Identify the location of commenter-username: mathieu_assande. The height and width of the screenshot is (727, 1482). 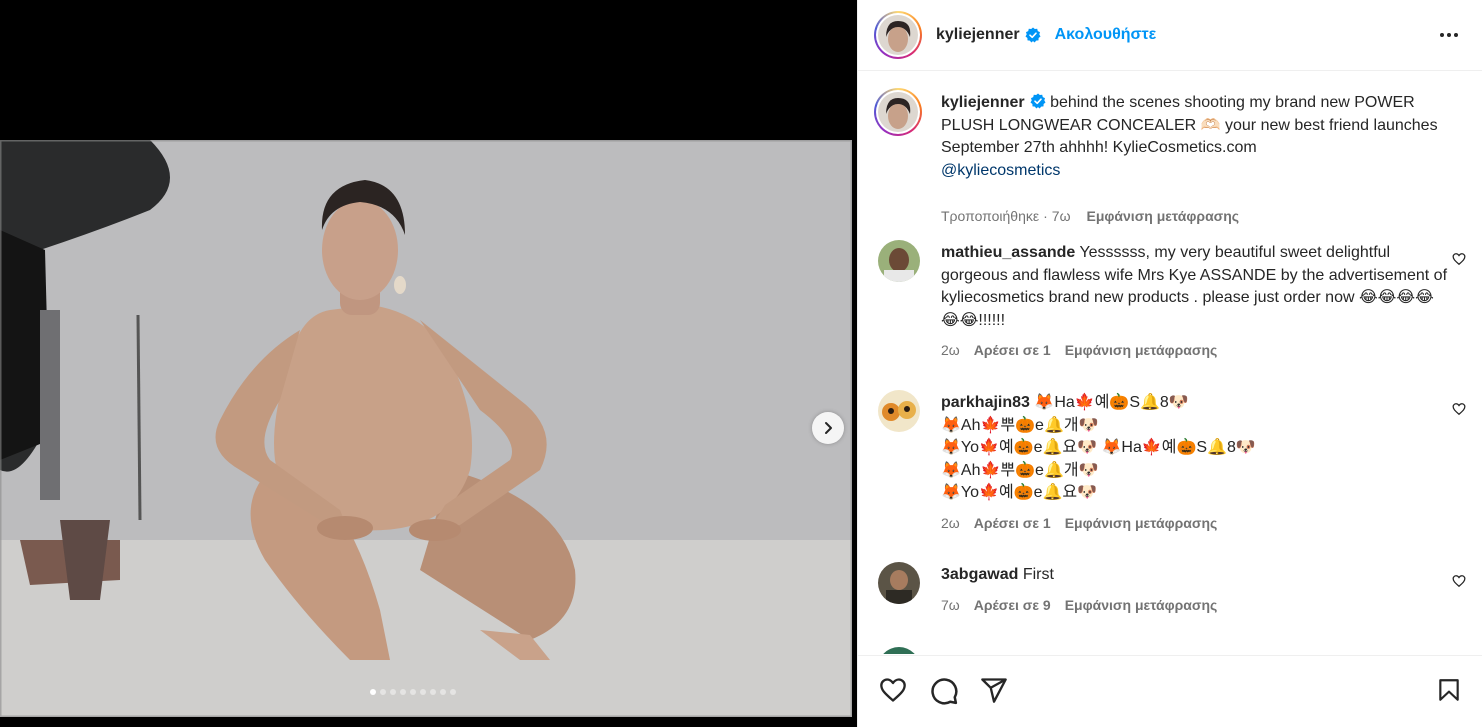
(1008, 252).